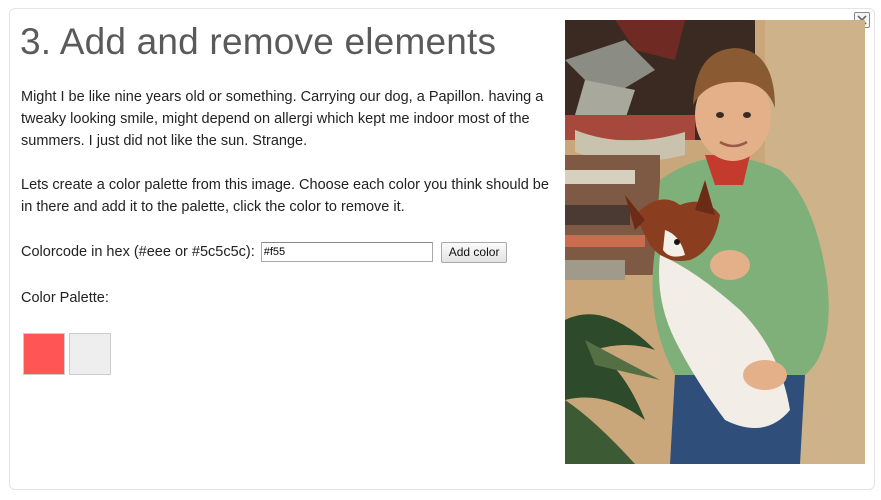 The height and width of the screenshot is (500, 881). Describe the element at coordinates (67, 354) in the screenshot. I see `color-palette` at that location.